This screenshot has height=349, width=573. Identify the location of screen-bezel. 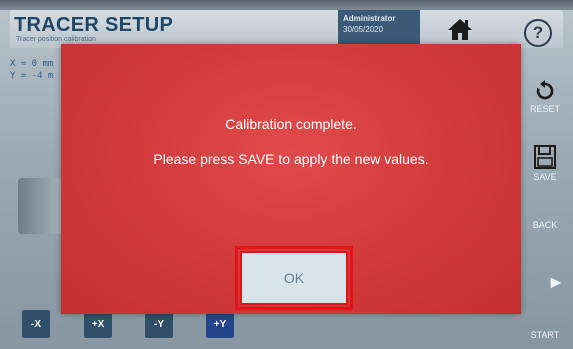
(286, 5).